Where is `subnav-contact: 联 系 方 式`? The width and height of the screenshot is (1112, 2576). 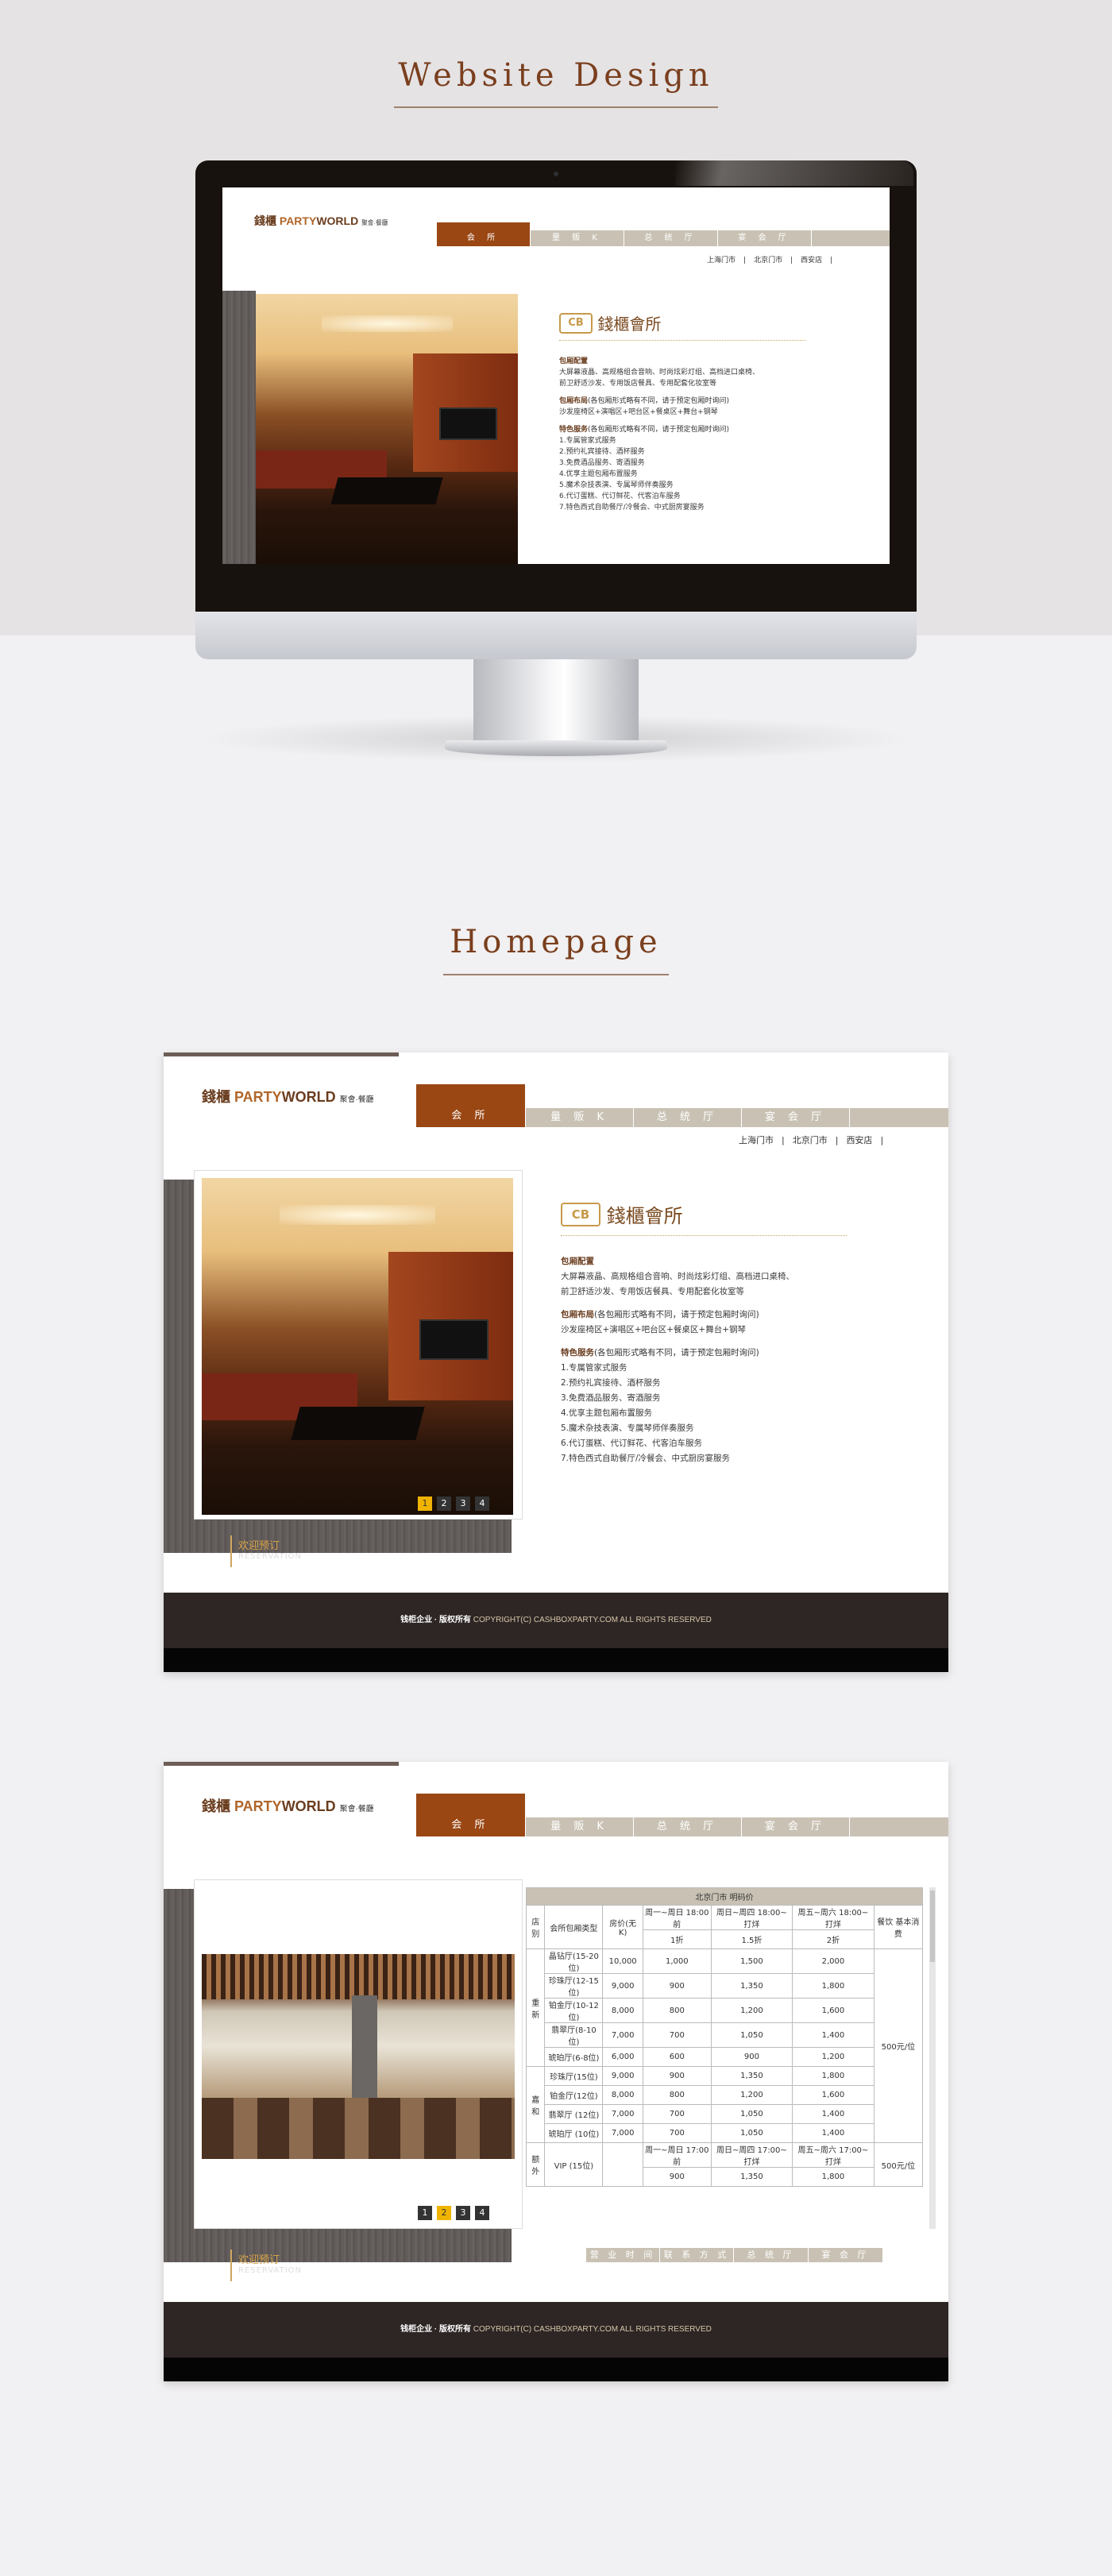 subnav-contact: 联 系 方 式 is located at coordinates (697, 2255).